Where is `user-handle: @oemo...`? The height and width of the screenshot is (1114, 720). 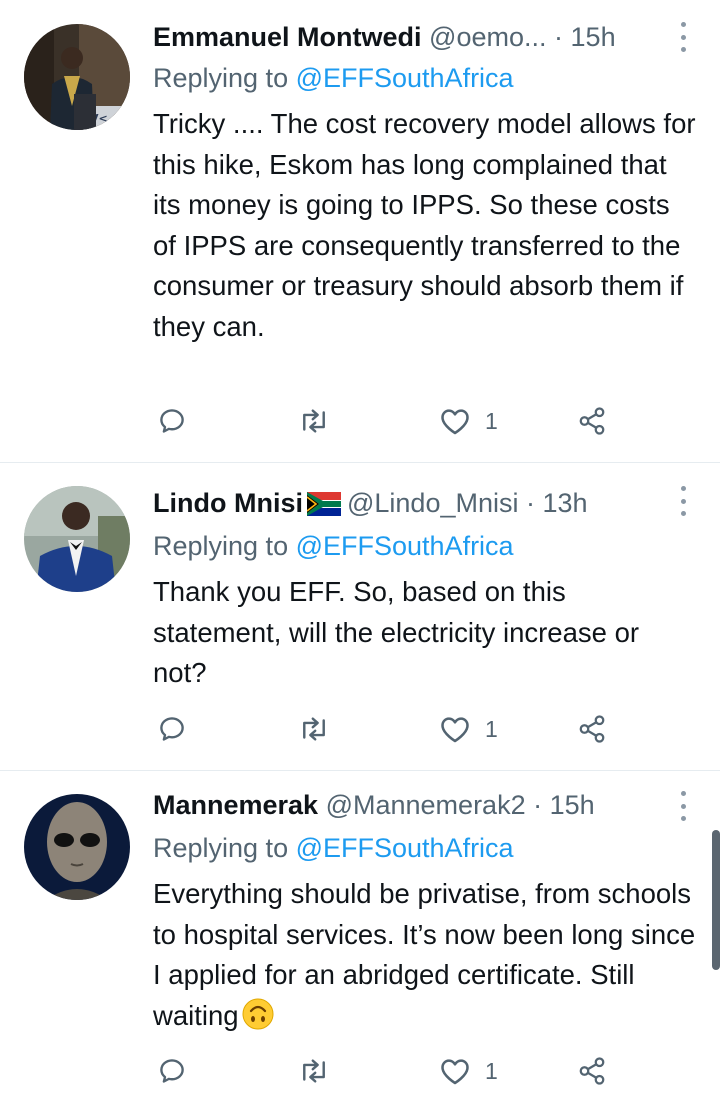
user-handle: @oemo... is located at coordinates (487, 37).